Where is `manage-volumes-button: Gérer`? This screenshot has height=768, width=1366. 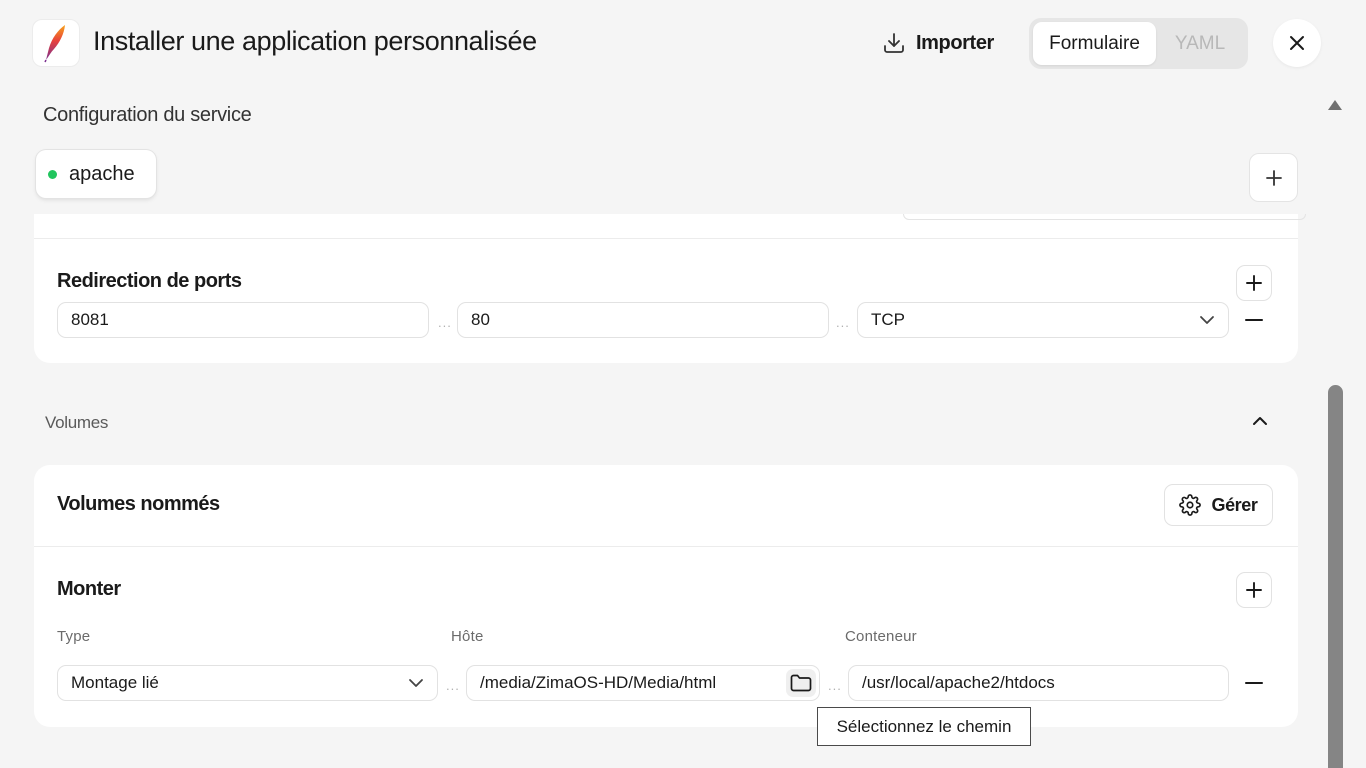 manage-volumes-button: Gérer is located at coordinates (1218, 505).